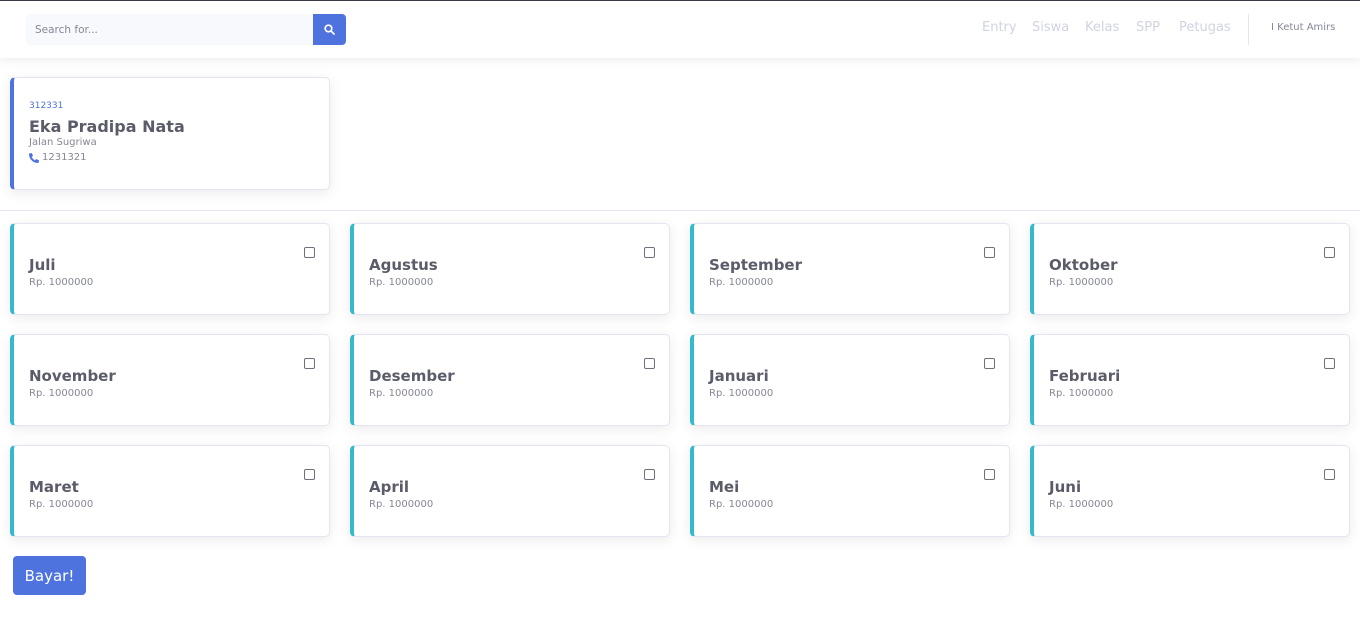 The image size is (1360, 622). I want to click on nav-kelas: Kelas, so click(1102, 27).